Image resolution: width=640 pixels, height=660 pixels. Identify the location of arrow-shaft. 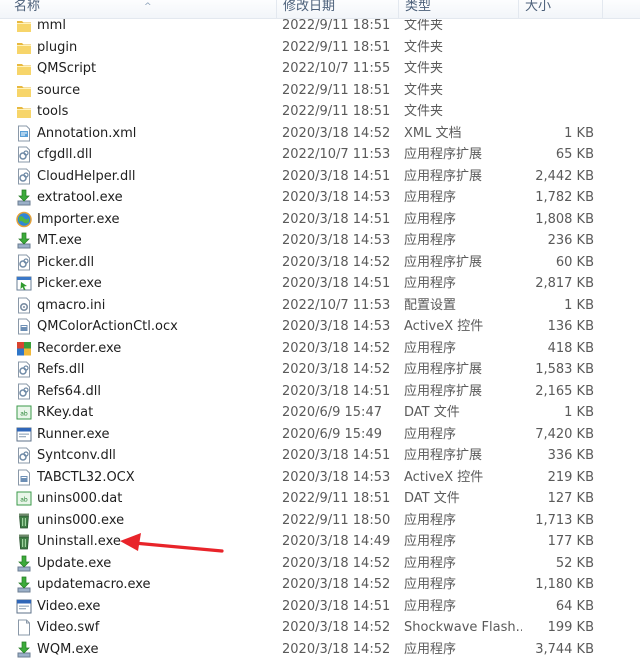
(178, 547).